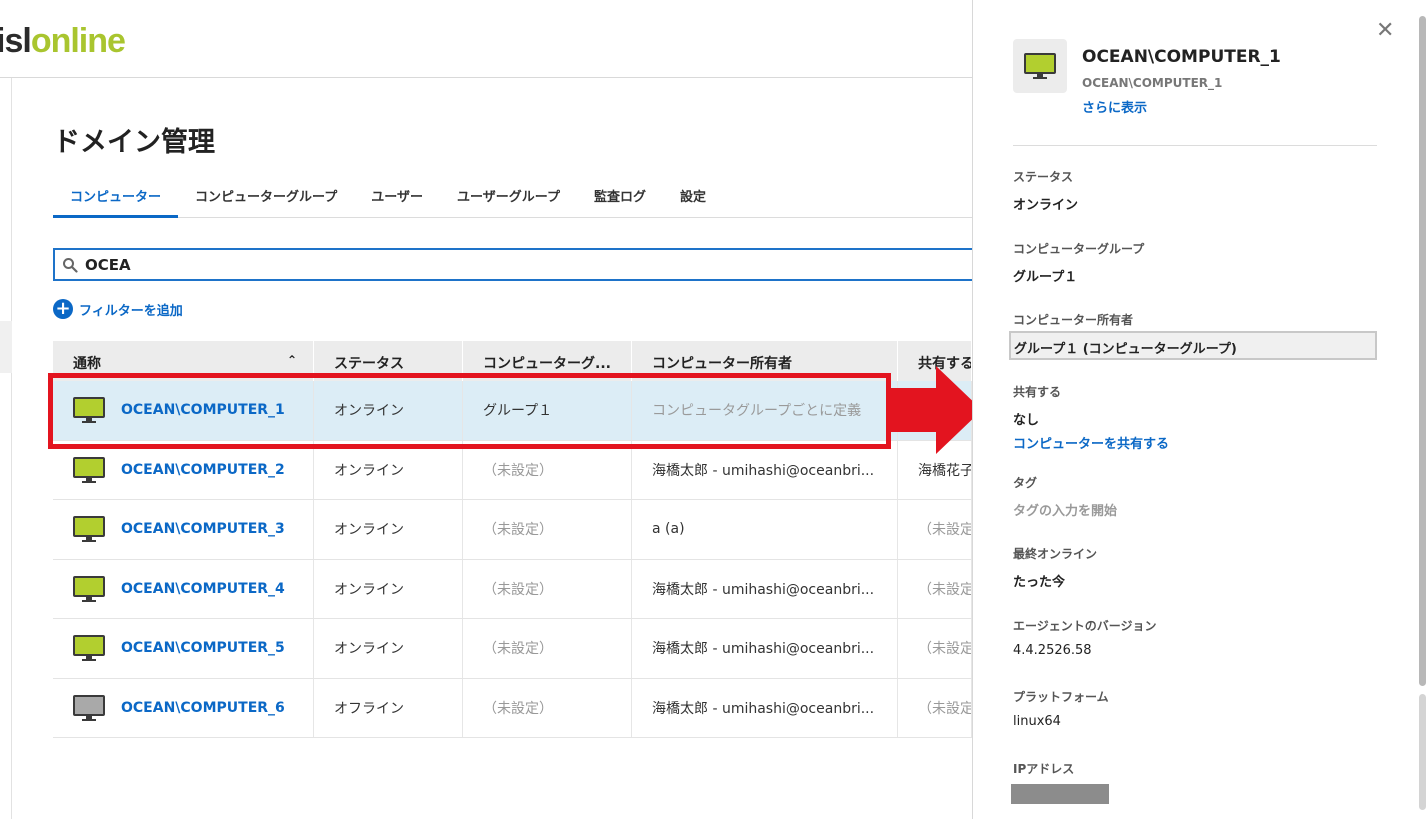  I want to click on ip-address-label: IPアドレス, so click(1044, 769).